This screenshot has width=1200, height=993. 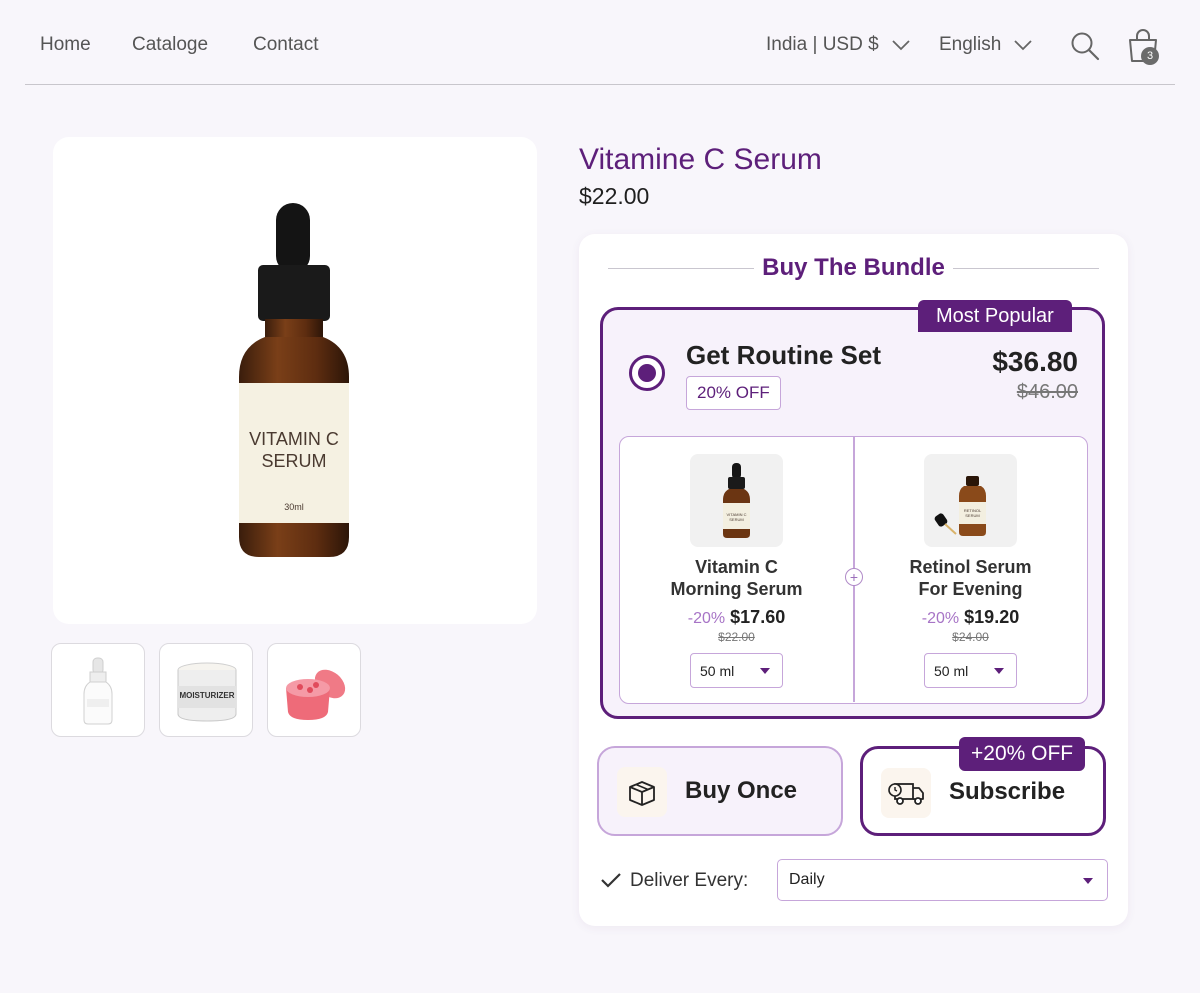 What do you see at coordinates (1035, 361) in the screenshot?
I see `bundle-price: $36.80` at bounding box center [1035, 361].